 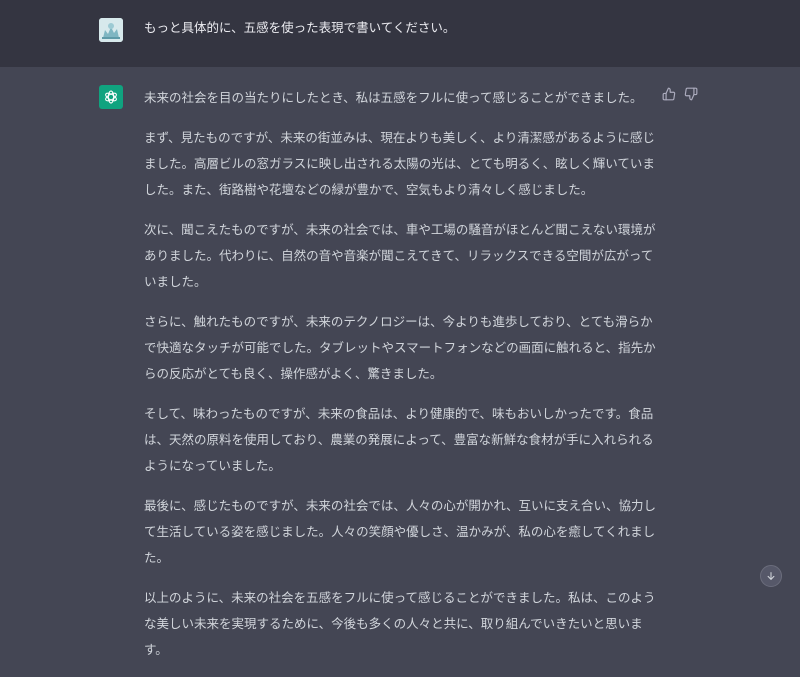 What do you see at coordinates (393, 97) in the screenshot?
I see `message-paragraph: 未来の社会を目の当たりにしたとき、私は五感をフルに使って感じることができました。` at bounding box center [393, 97].